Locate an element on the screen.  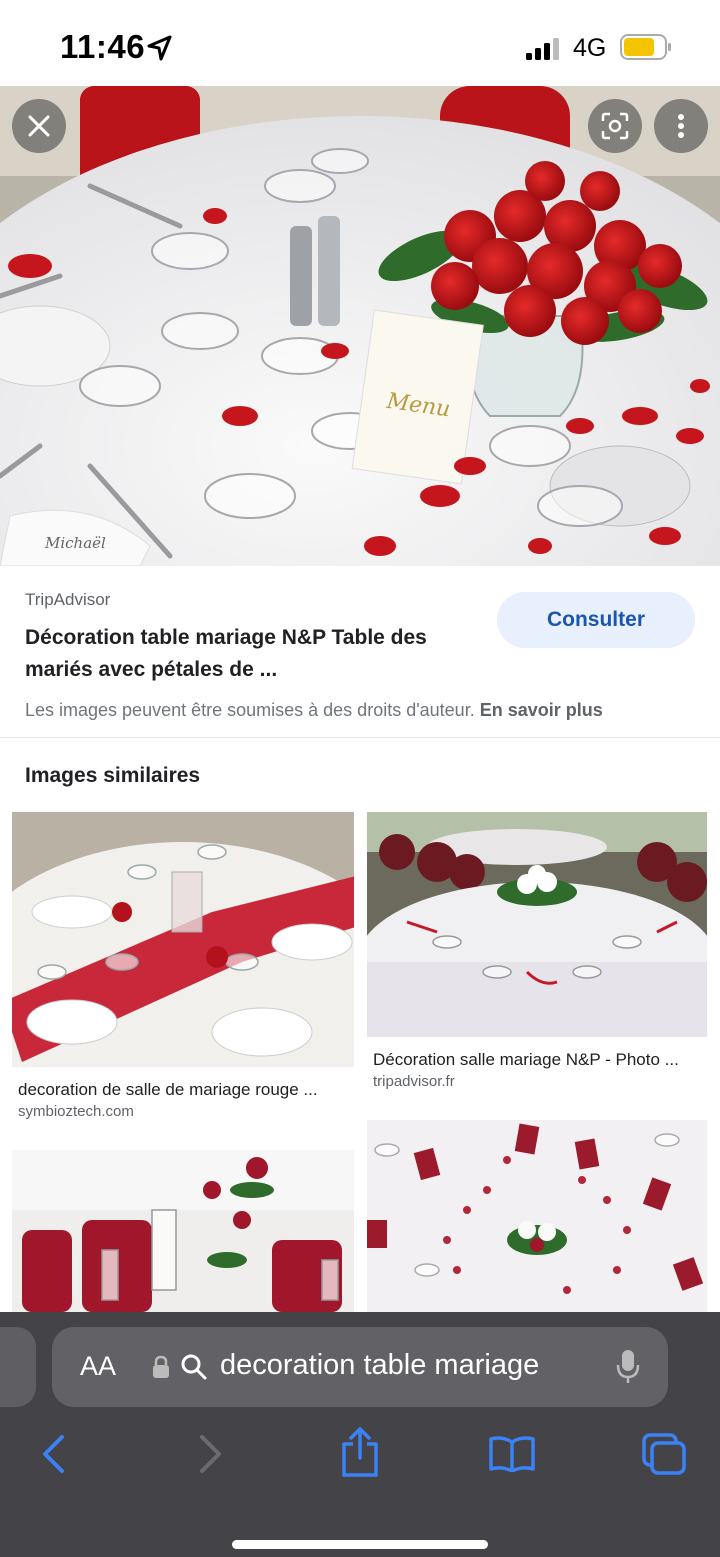
battery-icon is located at coordinates (645, 47).